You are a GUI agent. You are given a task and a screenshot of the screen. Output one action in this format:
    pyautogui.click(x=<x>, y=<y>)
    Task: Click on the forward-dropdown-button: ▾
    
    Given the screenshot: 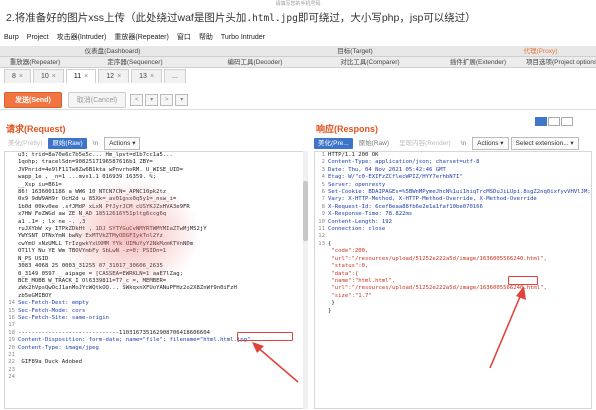 What is the action you would take?
    pyautogui.click(x=182, y=100)
    